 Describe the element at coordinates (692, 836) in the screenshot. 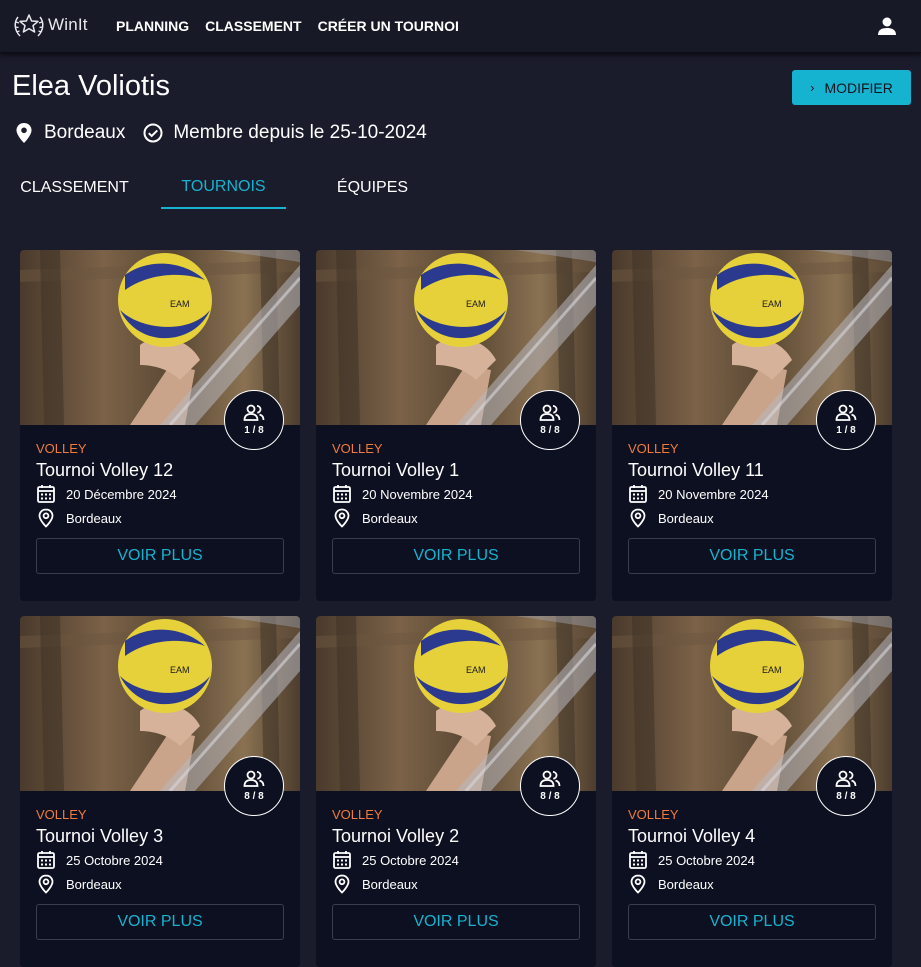

I see `tournament-title: Tournoi Volley 4` at that location.